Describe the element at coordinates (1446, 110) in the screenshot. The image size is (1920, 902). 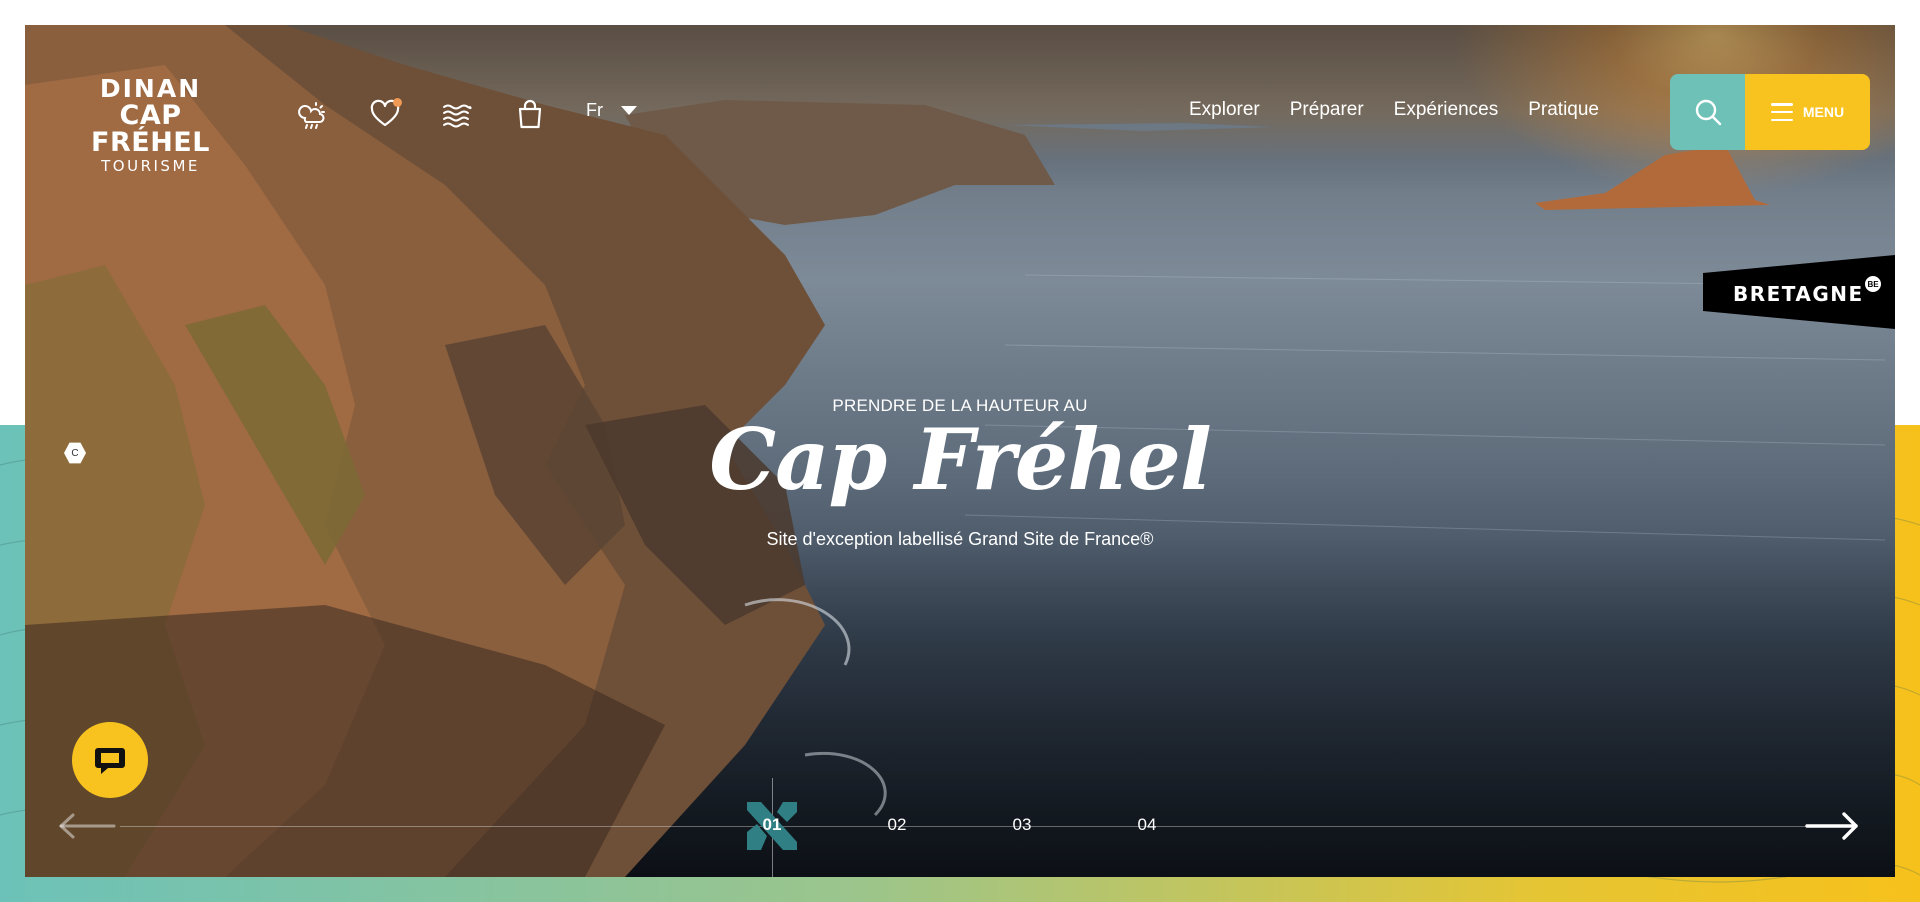
I see `nav-item-experiences: Expériences` at that location.